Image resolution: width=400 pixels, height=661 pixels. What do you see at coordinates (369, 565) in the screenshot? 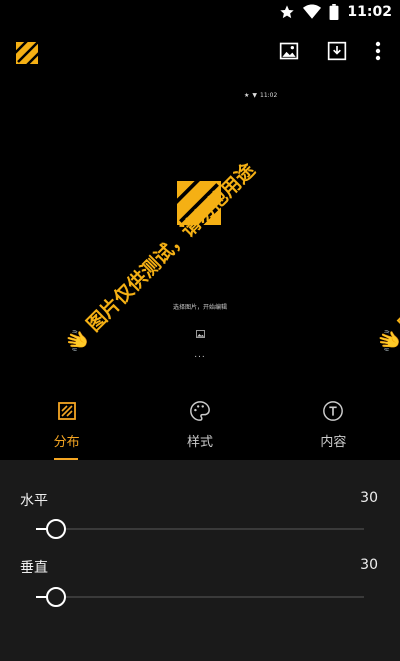
I see `vertical-value: 30` at bounding box center [369, 565].